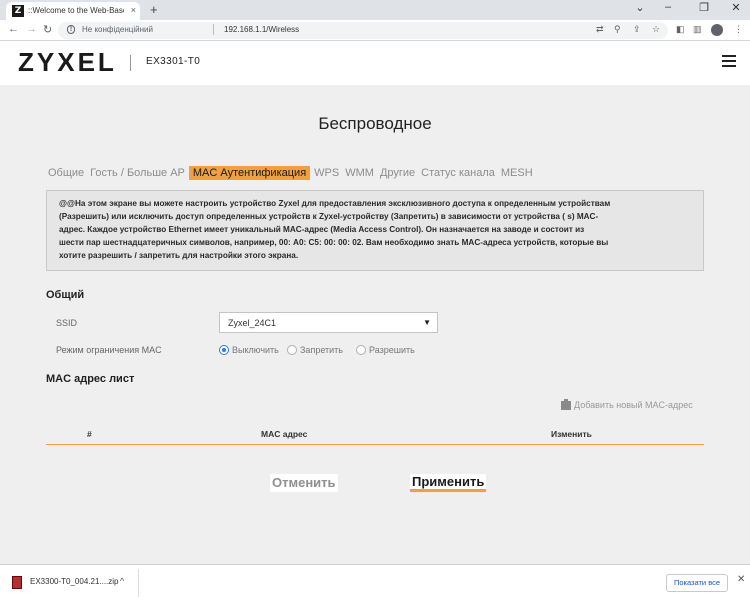 Image resolution: width=750 pixels, height=600 pixels. What do you see at coordinates (375, 434) in the screenshot?
I see `mac-table-header: # MAC адрес Изменить` at bounding box center [375, 434].